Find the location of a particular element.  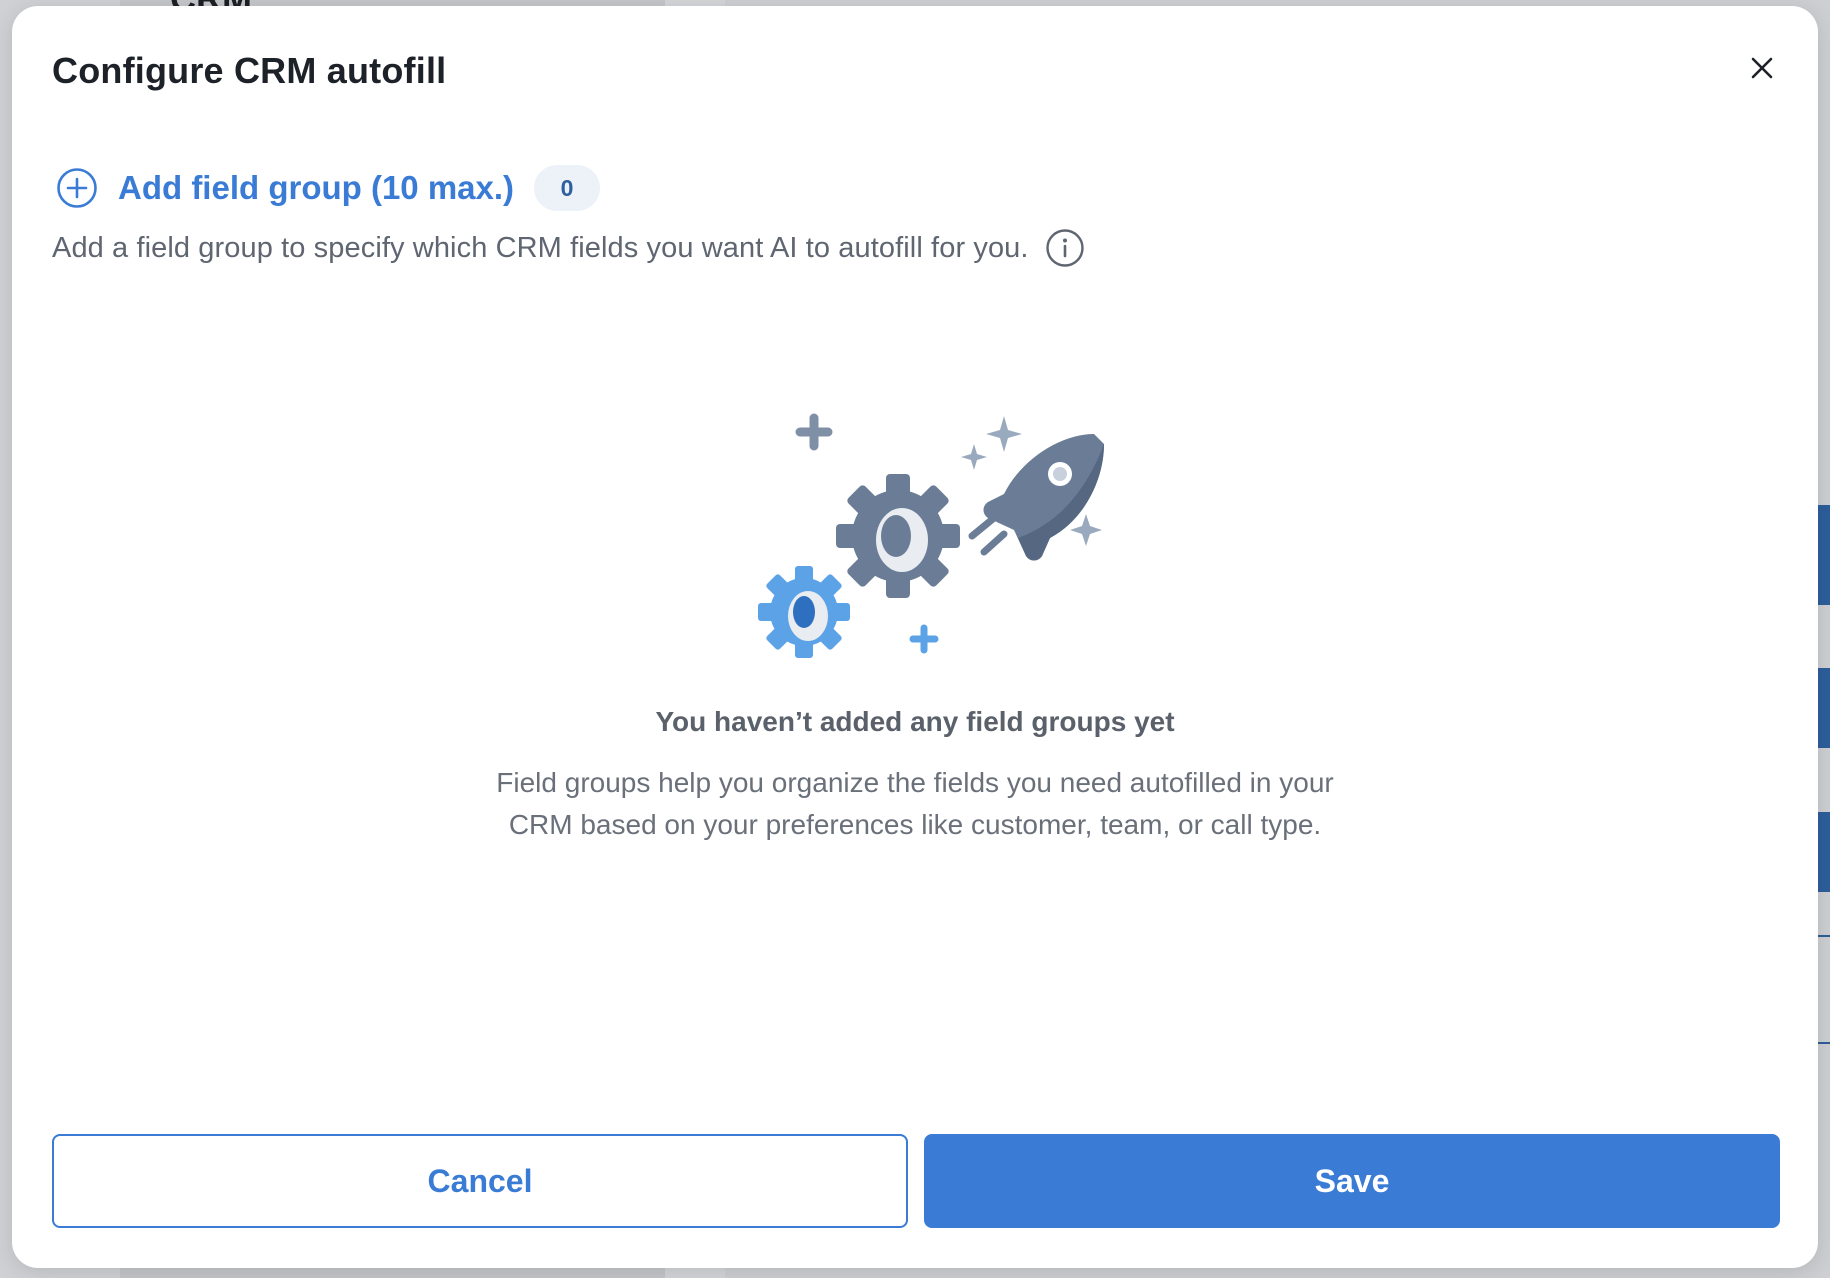

close-icon is located at coordinates (1762, 68).